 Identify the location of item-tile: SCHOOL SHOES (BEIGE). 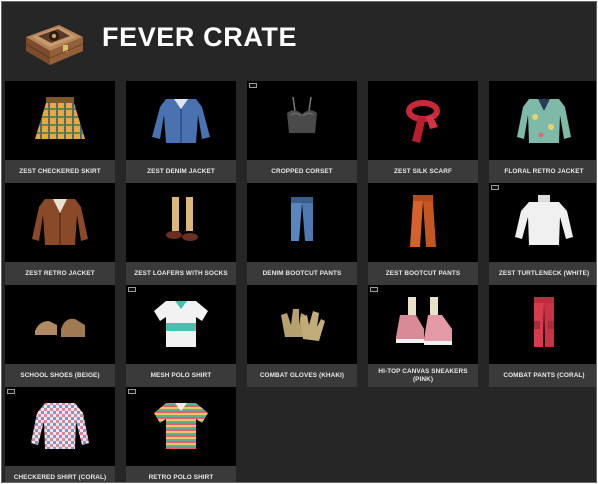
(60, 336).